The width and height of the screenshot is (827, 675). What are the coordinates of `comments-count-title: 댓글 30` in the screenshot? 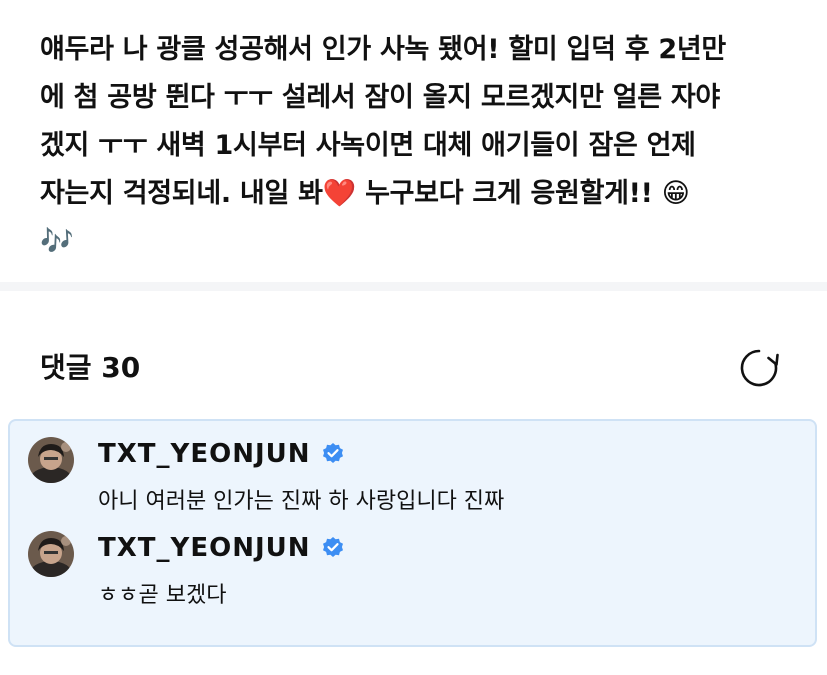 It's located at (90, 367).